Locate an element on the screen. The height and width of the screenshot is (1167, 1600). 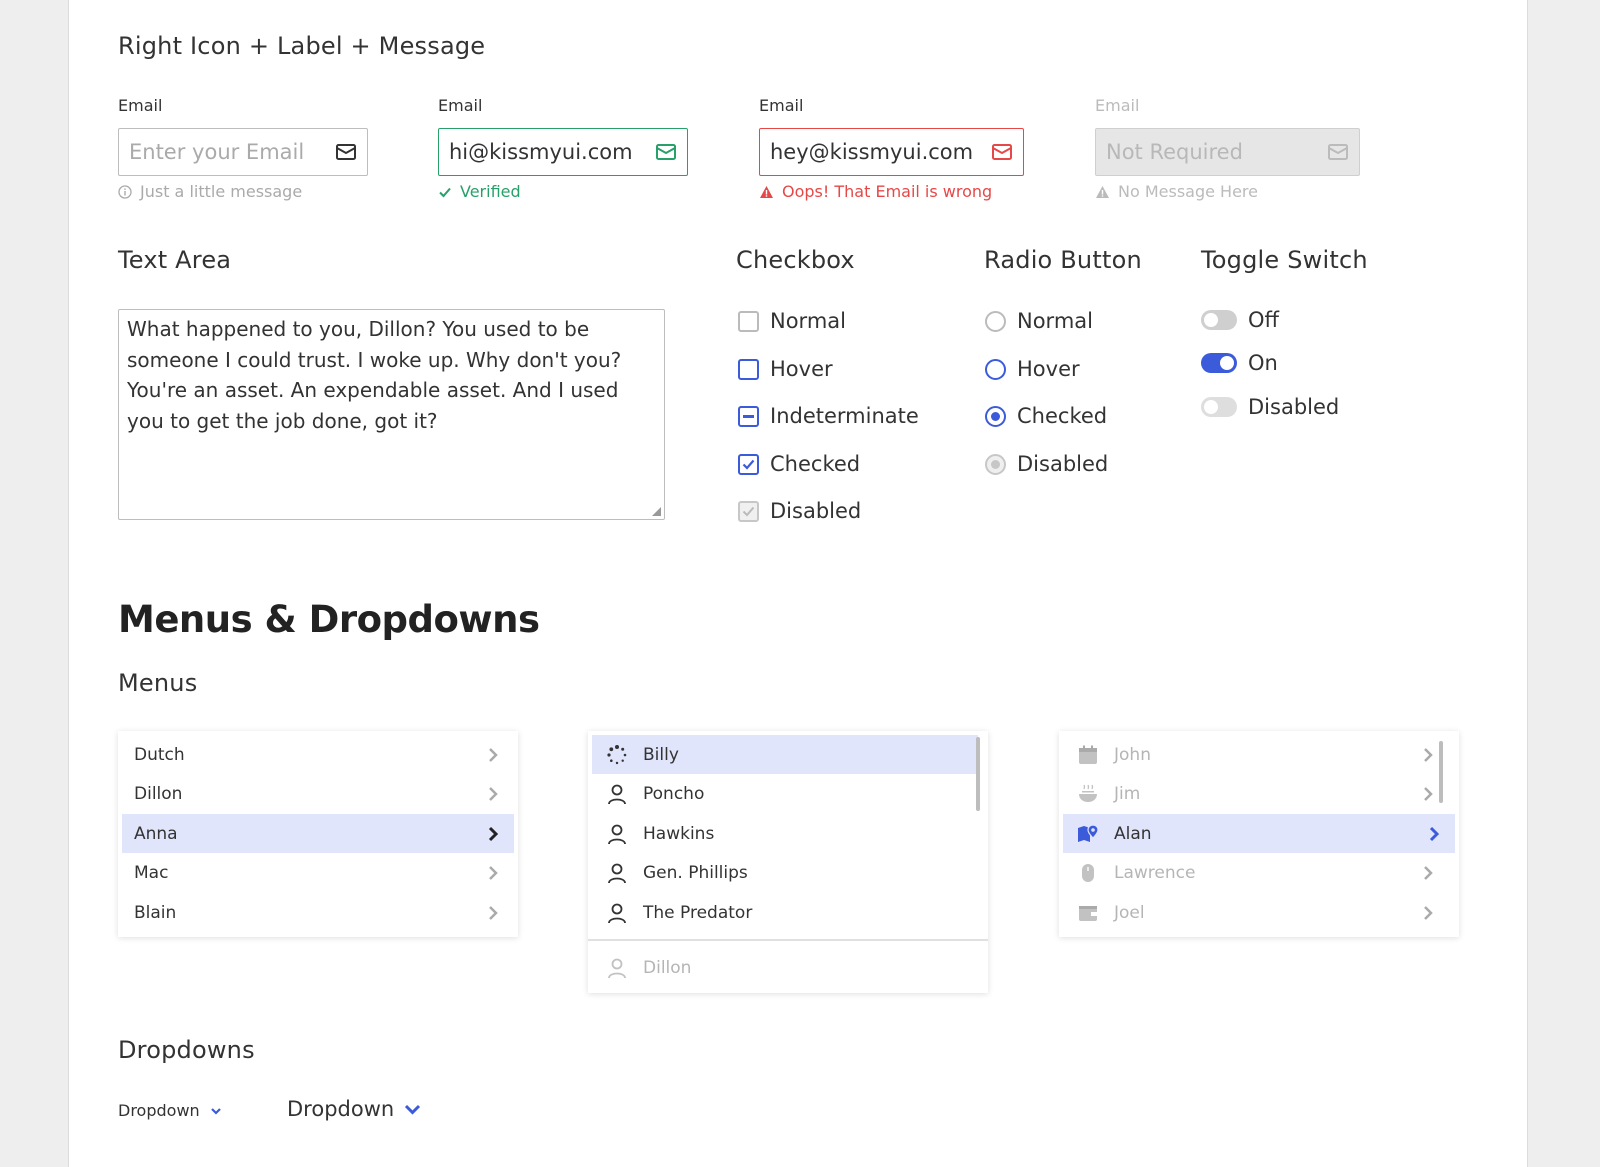
email-field-success: hi@kissmyui.com is located at coordinates (563, 152).